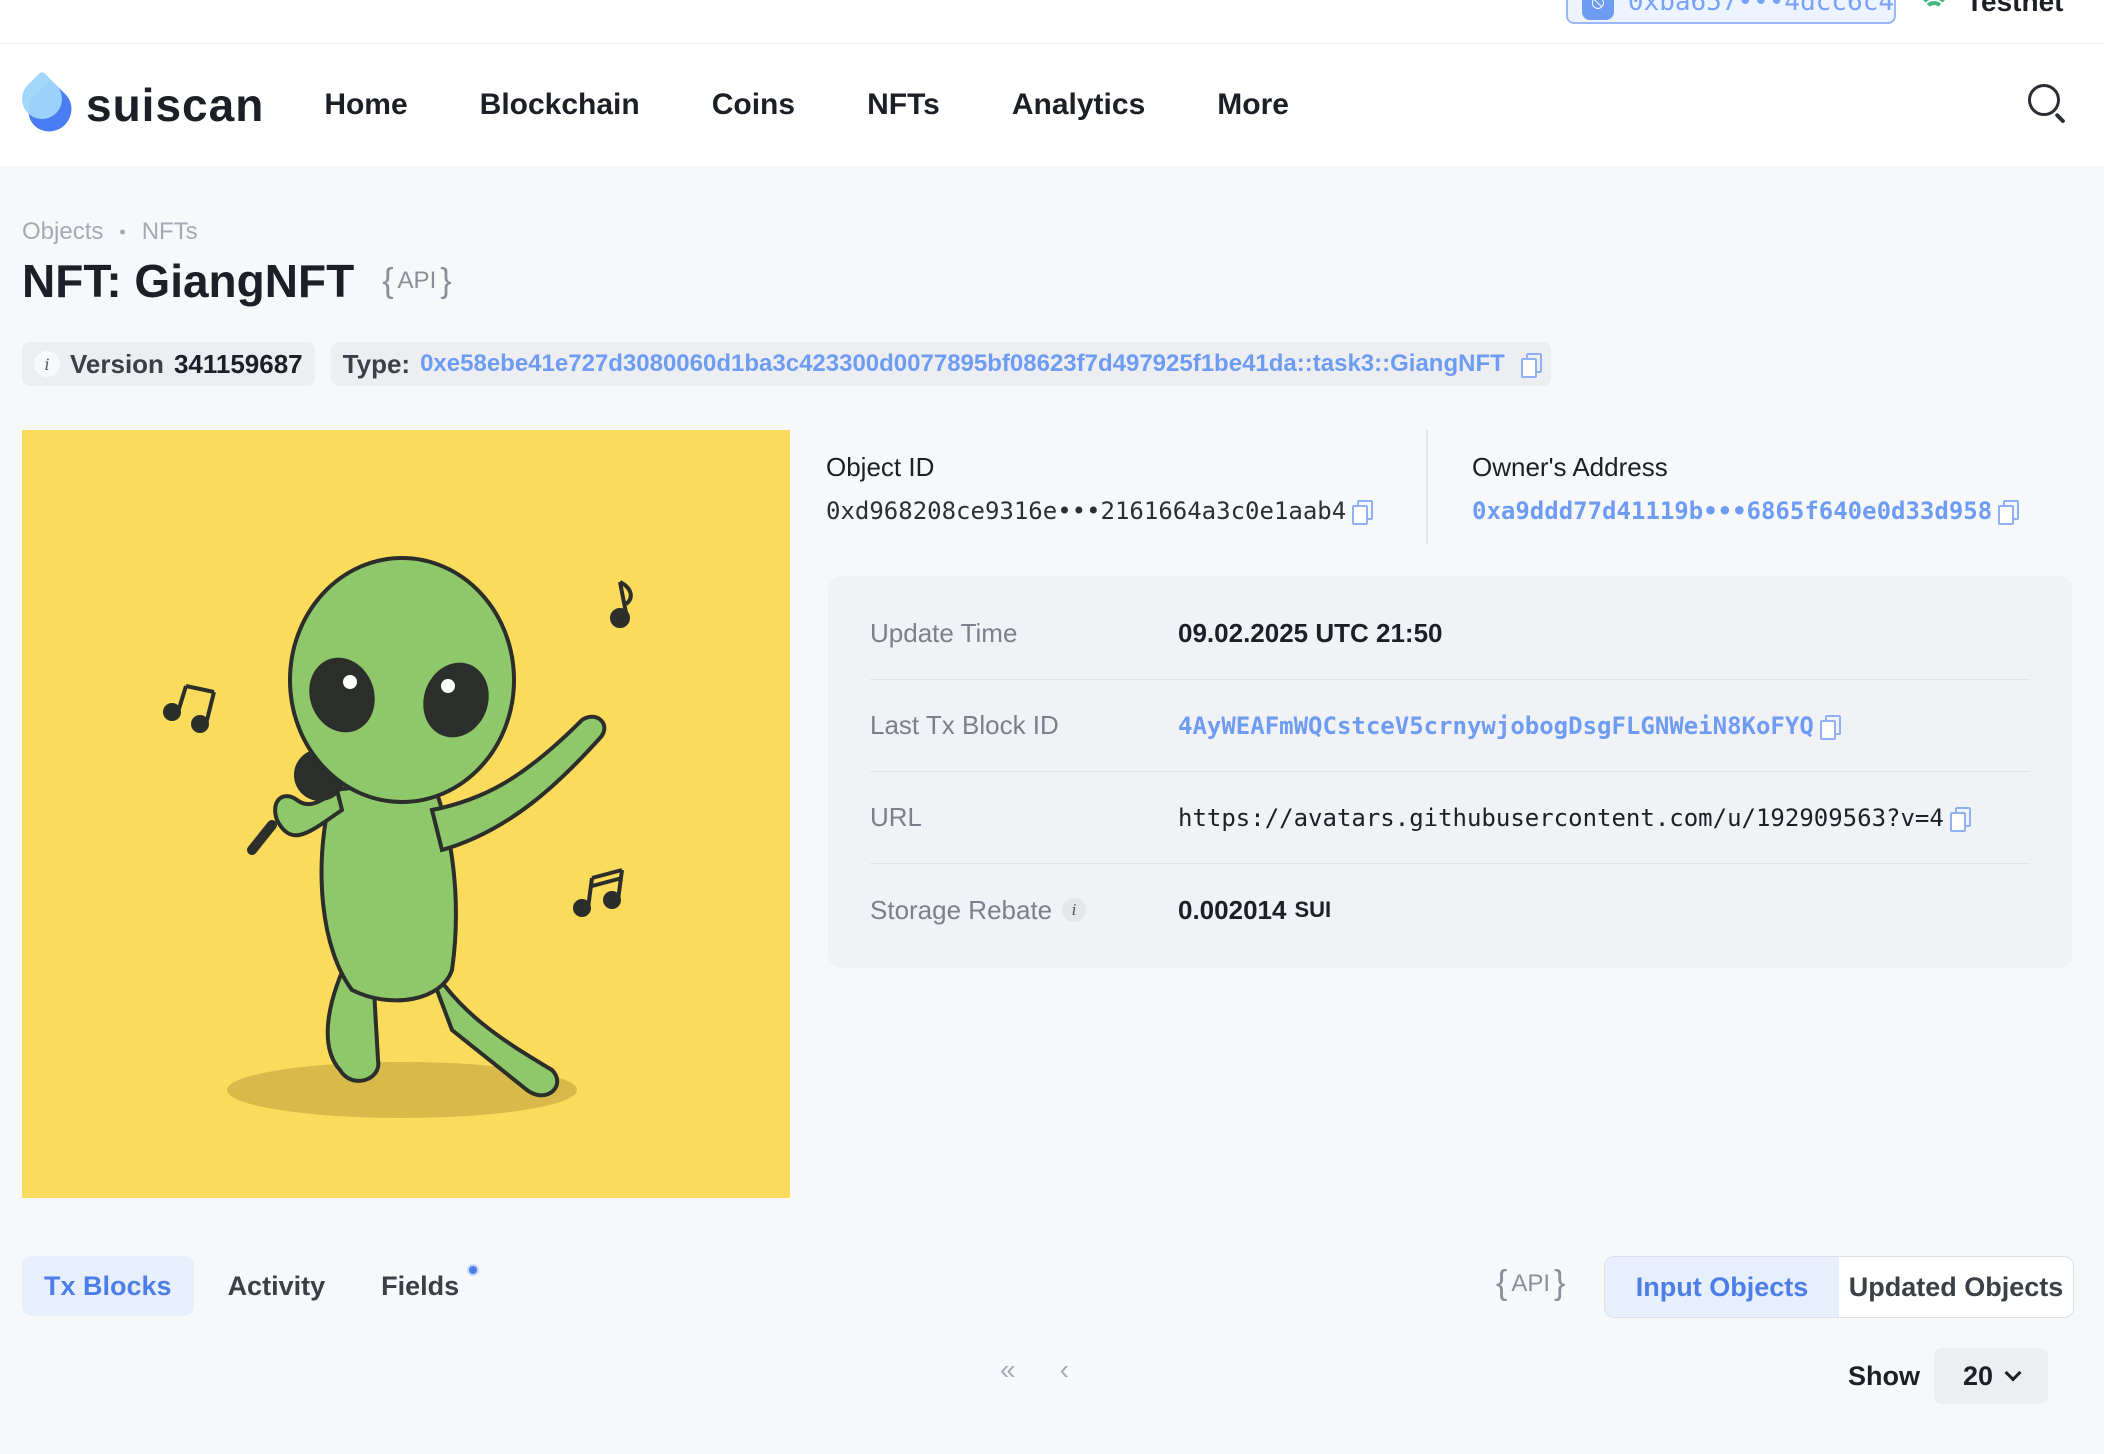  What do you see at coordinates (1008, 1370) in the screenshot?
I see `first-page-icon: «` at bounding box center [1008, 1370].